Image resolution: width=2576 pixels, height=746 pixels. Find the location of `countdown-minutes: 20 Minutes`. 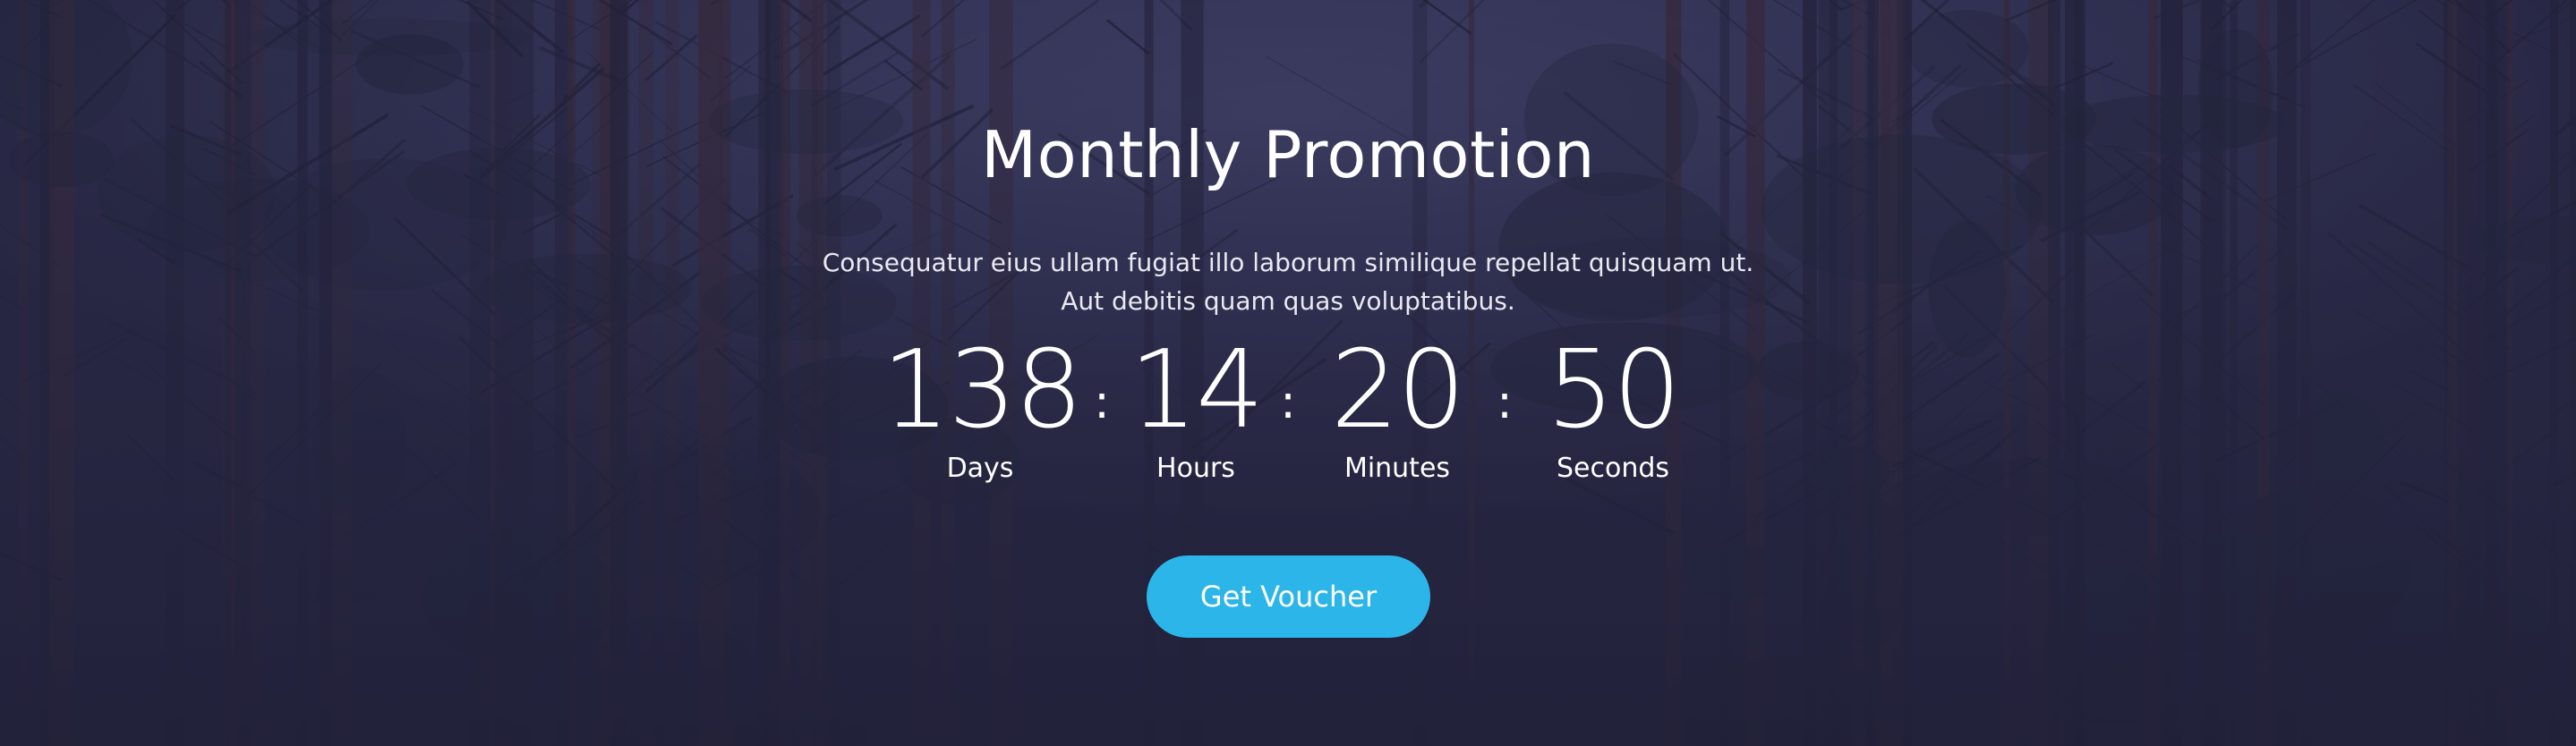

countdown-minutes: 20 Minutes is located at coordinates (1397, 409).